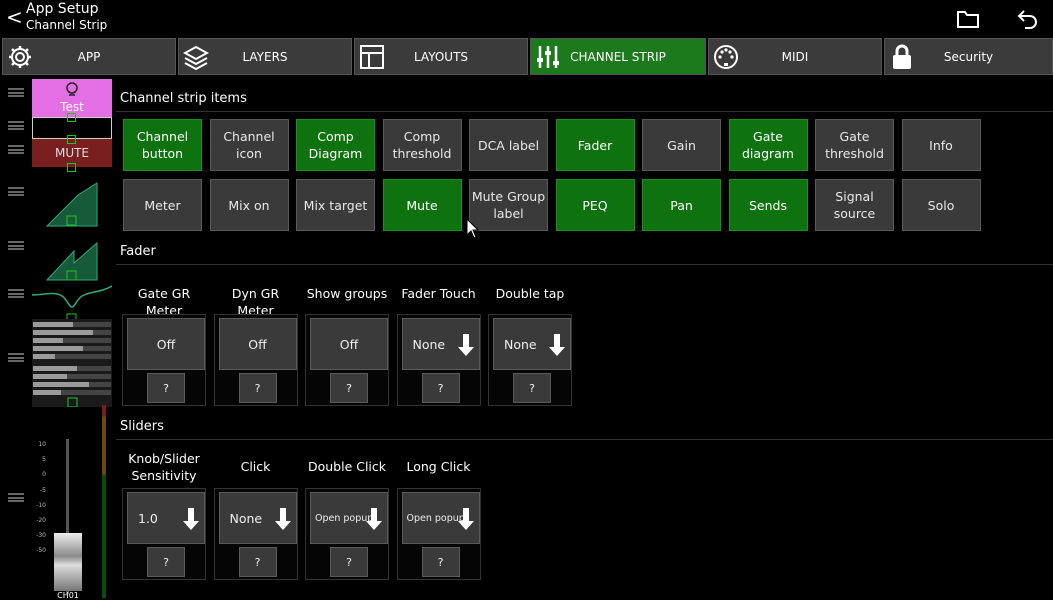 This screenshot has height=600, width=1053. I want to click on item-toggle-label: Mix target, so click(335, 205).